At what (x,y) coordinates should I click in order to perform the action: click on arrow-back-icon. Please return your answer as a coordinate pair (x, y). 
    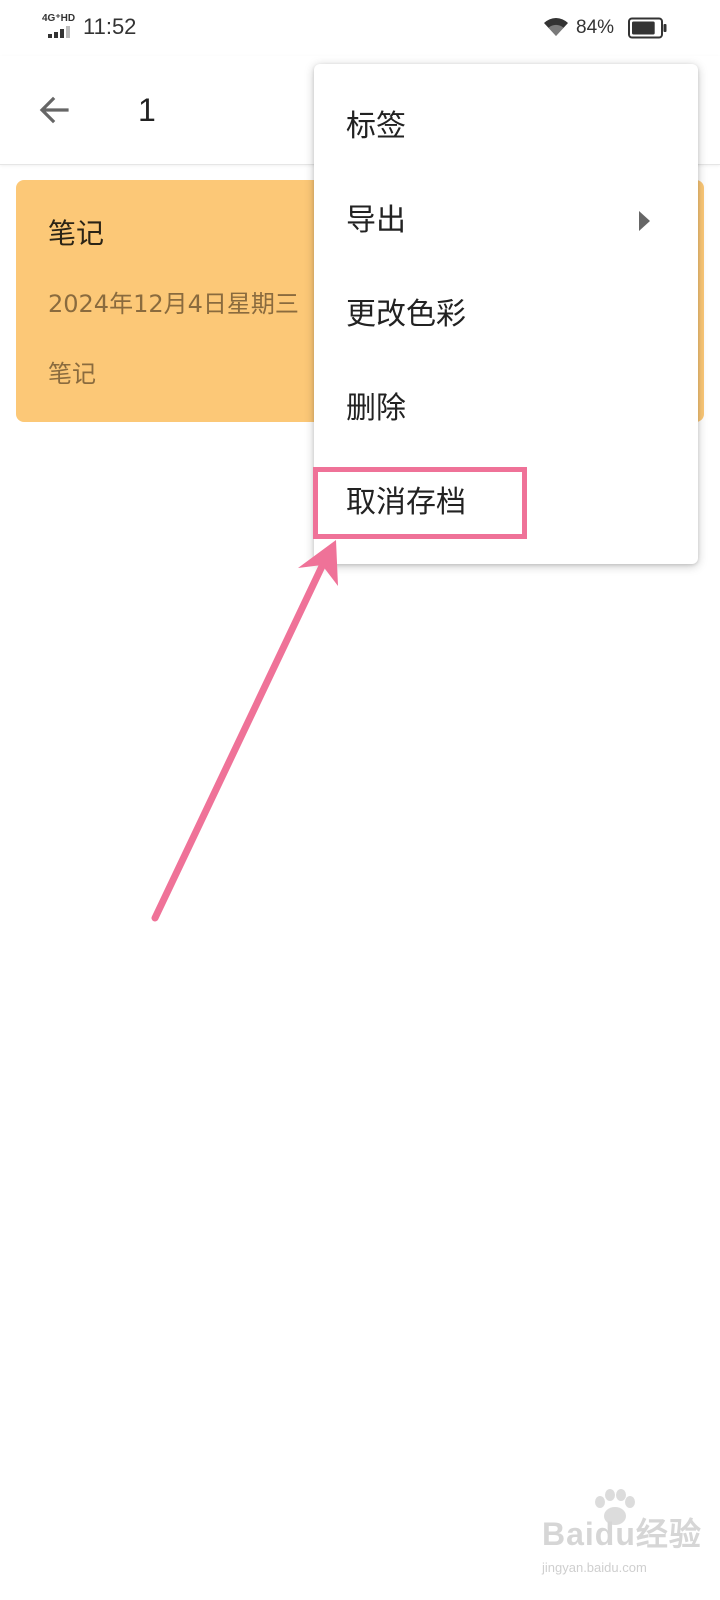
    Looking at the image, I should click on (54, 110).